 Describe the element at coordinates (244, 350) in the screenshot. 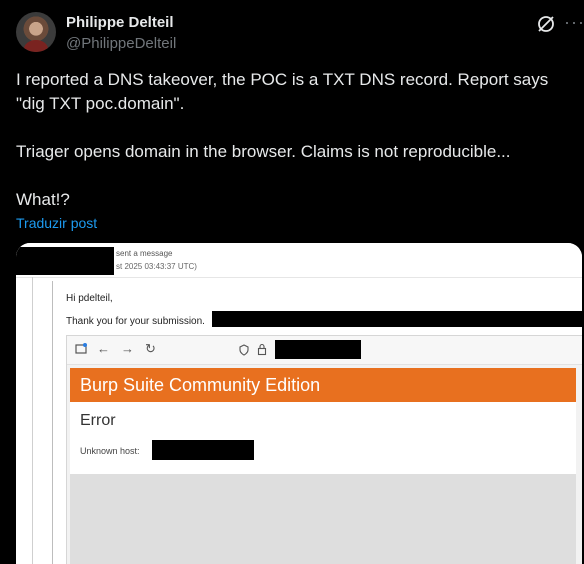

I see `shield-icon` at that location.